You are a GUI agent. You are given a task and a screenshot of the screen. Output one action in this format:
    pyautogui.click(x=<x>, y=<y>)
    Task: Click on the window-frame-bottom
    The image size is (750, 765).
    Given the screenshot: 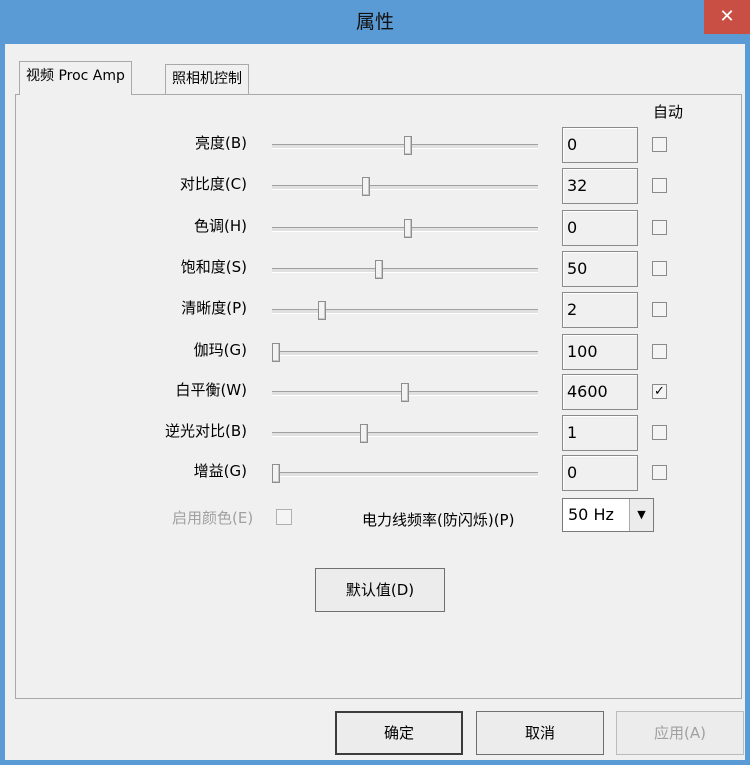 What is the action you would take?
    pyautogui.click(x=375, y=762)
    